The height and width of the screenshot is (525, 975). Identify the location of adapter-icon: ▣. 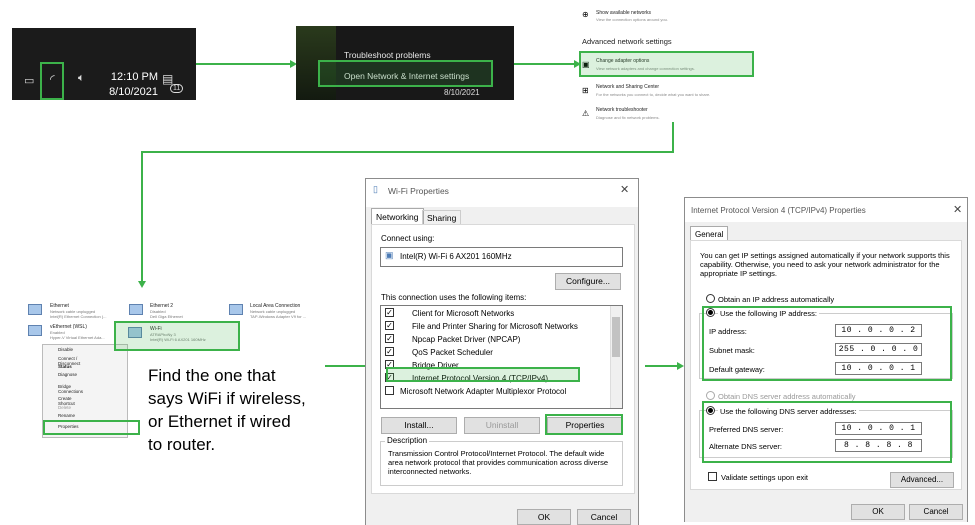
(389, 255).